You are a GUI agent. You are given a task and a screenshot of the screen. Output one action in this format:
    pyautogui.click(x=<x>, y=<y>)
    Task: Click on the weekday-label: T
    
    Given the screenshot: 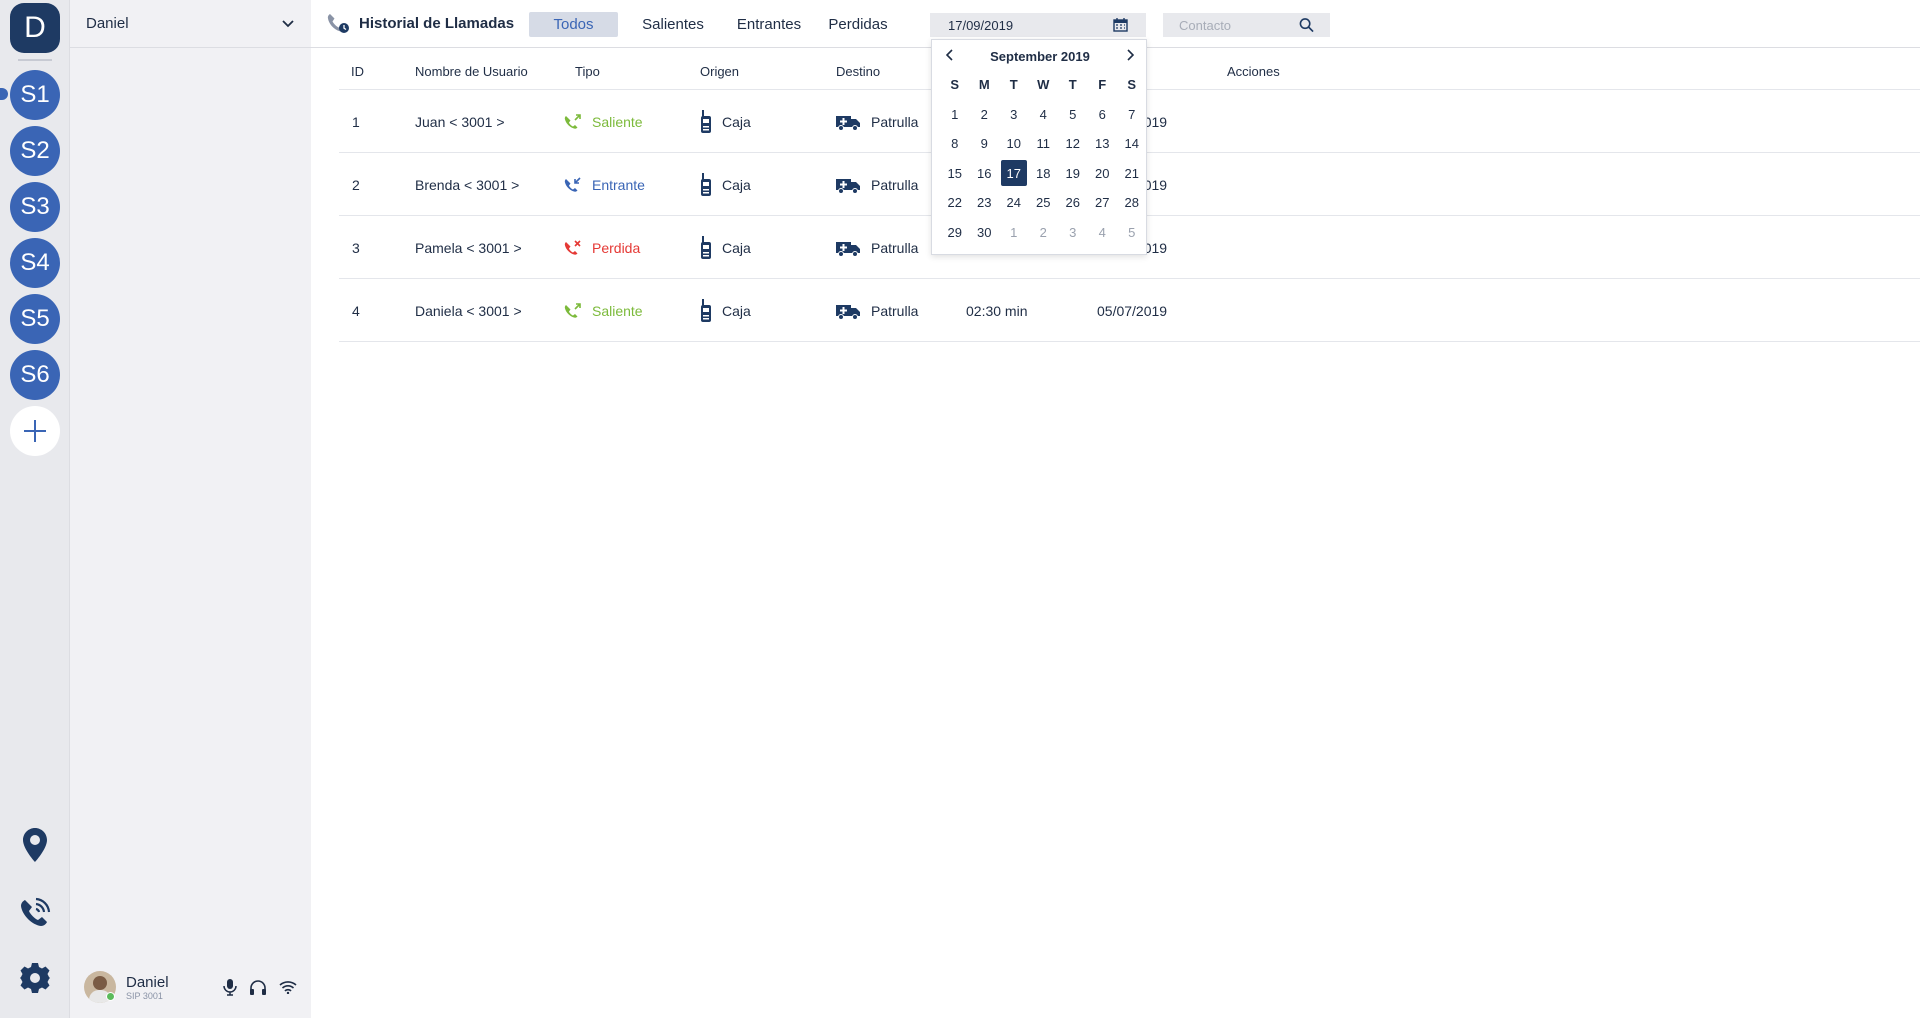 What is the action you would take?
    pyautogui.click(x=1013, y=85)
    